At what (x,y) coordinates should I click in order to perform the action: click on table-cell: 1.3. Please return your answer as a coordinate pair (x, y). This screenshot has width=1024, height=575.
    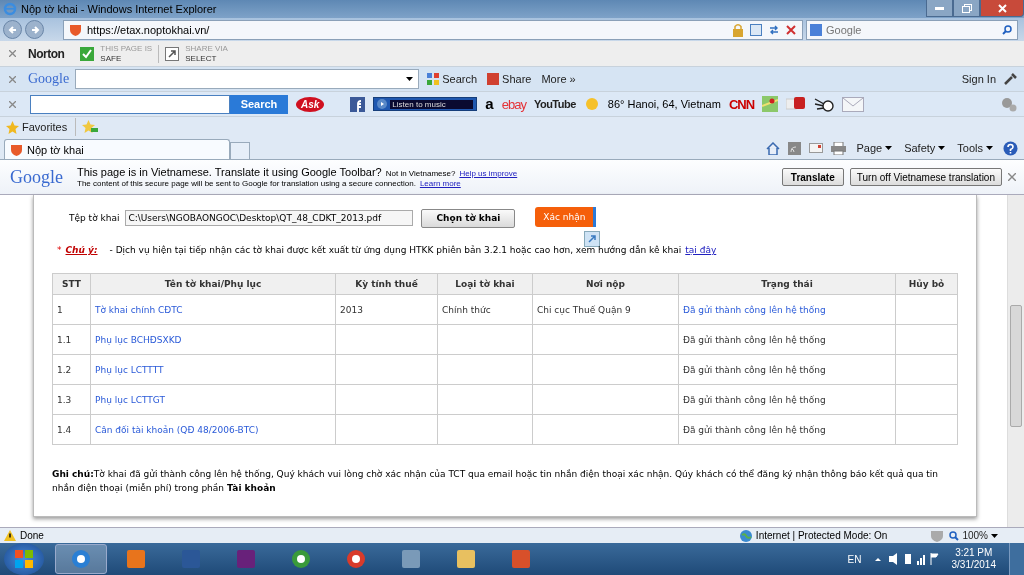
    Looking at the image, I should click on (71, 399).